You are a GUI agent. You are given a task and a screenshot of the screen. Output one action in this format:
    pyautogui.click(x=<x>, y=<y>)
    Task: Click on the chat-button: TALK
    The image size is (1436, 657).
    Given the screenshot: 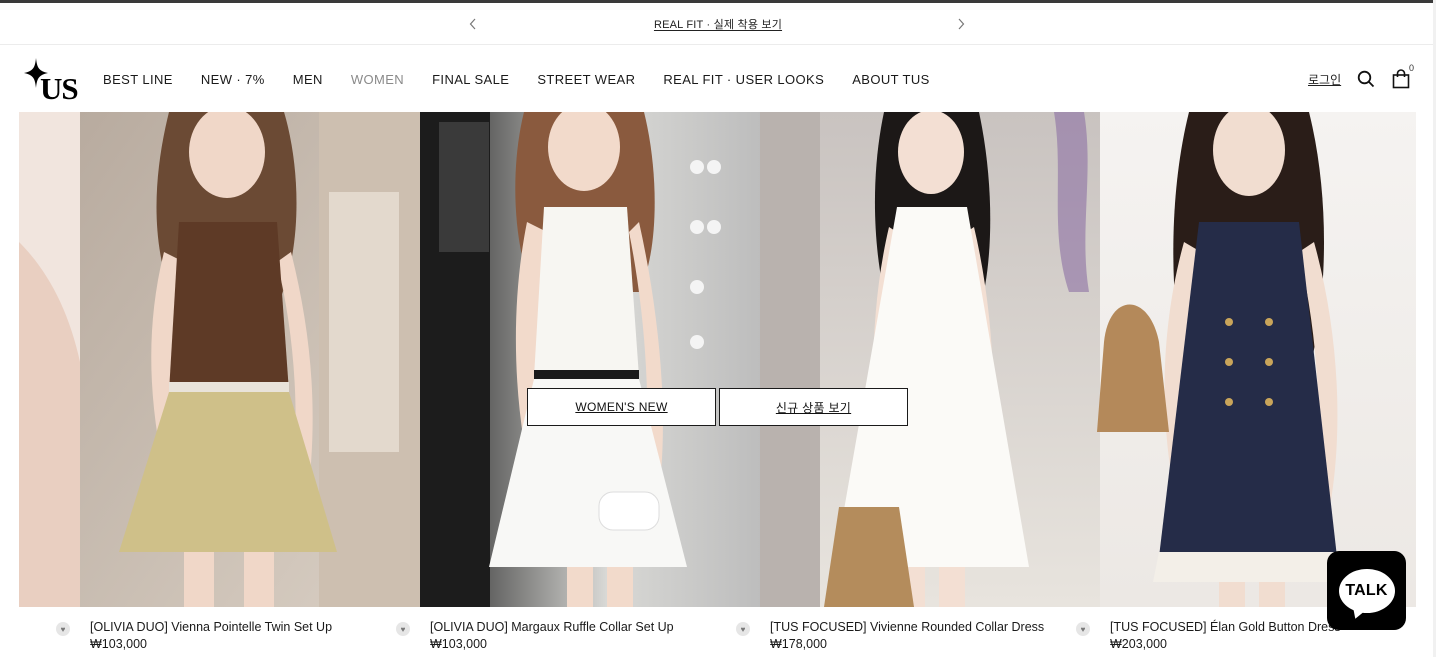 What is the action you would take?
    pyautogui.click(x=1366, y=590)
    